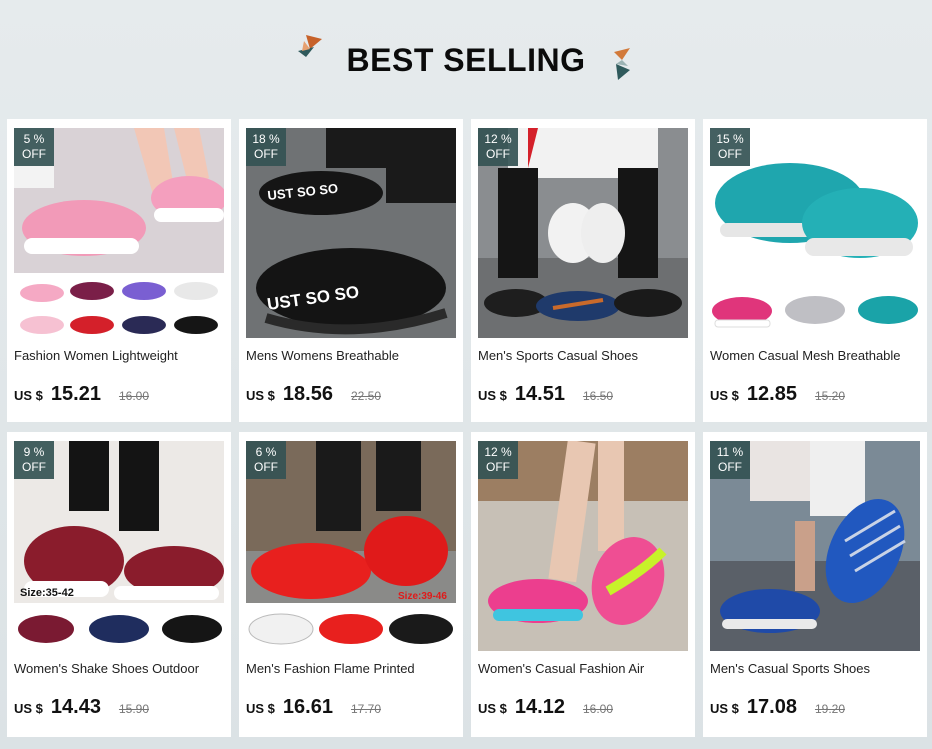 The image size is (932, 749). Describe the element at coordinates (365, 709) in the screenshot. I see `original-price: 17.70` at that location.